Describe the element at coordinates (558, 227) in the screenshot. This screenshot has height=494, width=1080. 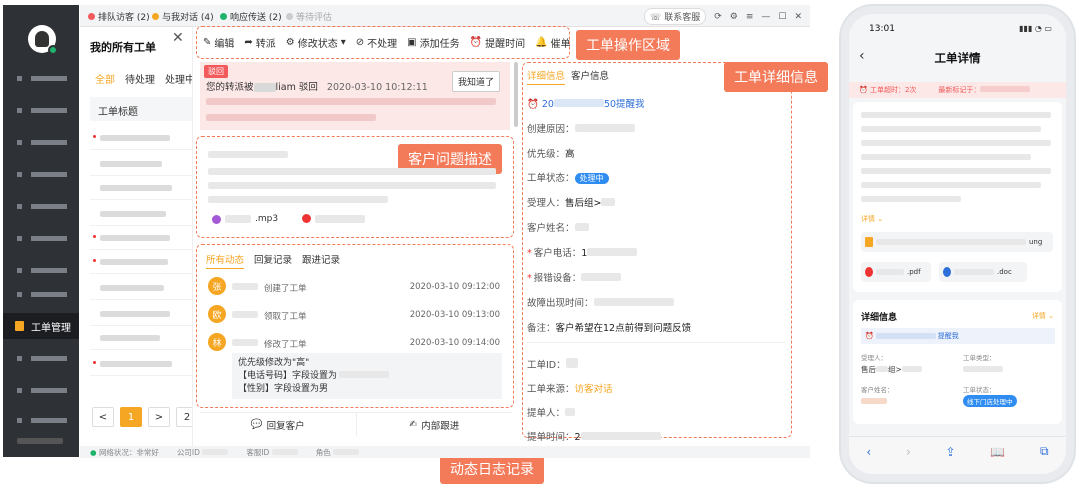
I see `field-customer-name: 客户姓名：` at that location.